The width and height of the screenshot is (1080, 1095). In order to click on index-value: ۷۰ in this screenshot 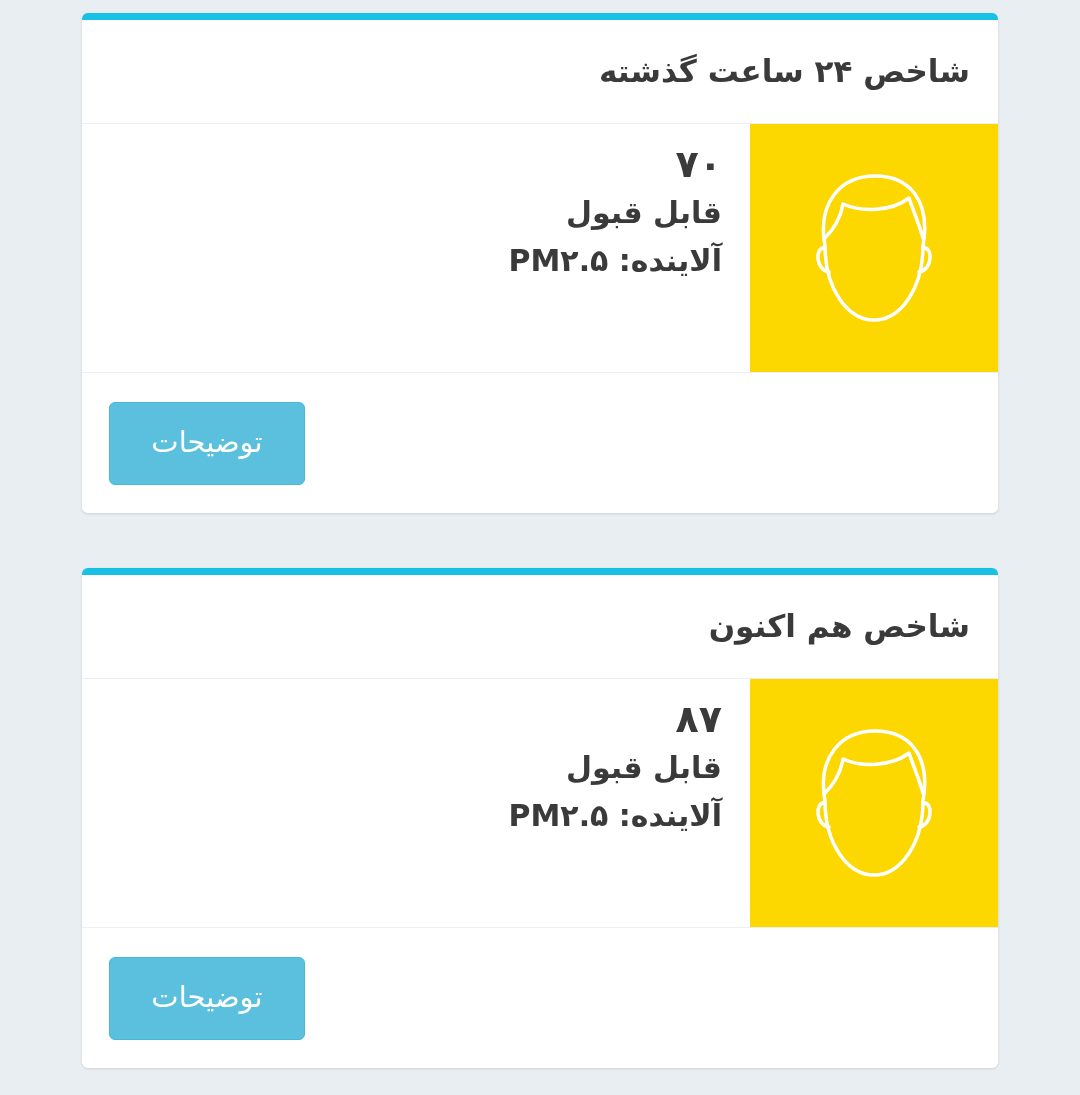, I will do `click(698, 164)`.